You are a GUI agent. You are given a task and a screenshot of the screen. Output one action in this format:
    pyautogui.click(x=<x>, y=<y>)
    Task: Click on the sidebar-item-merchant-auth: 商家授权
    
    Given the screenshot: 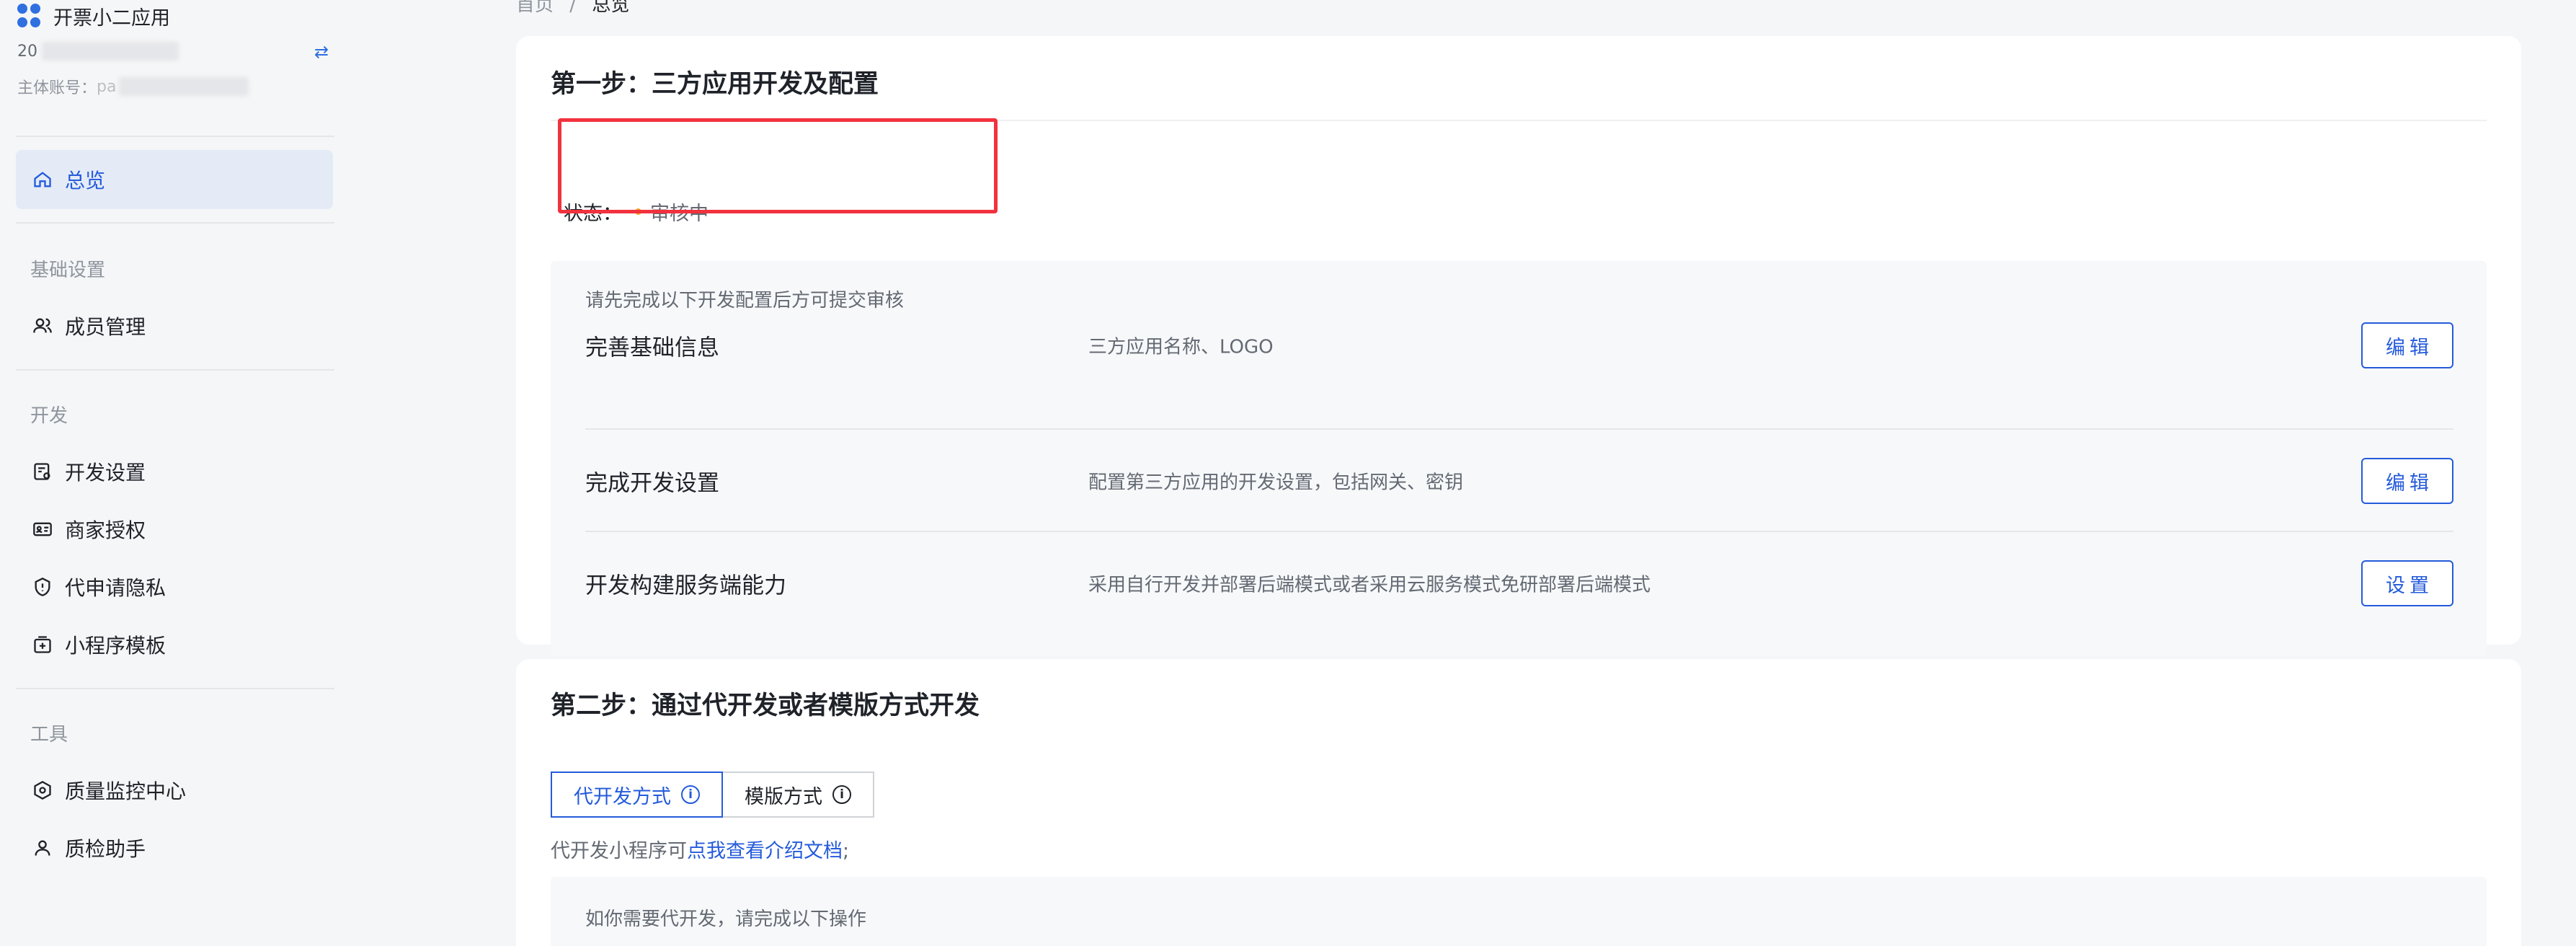 What is the action you would take?
    pyautogui.click(x=174, y=529)
    